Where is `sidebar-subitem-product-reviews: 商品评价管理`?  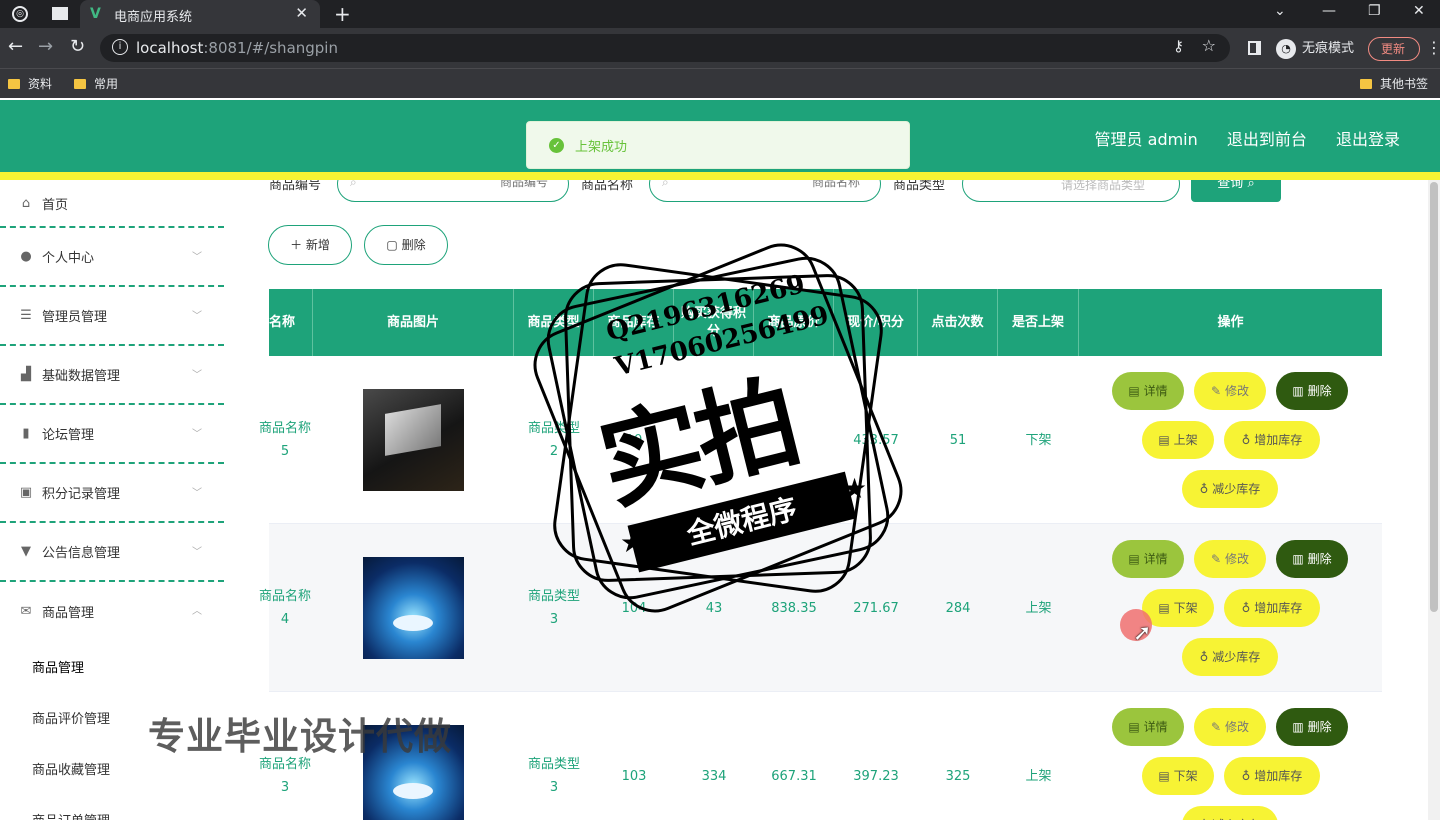
sidebar-subitem-product-reviews: 商品评价管理 is located at coordinates (112, 717).